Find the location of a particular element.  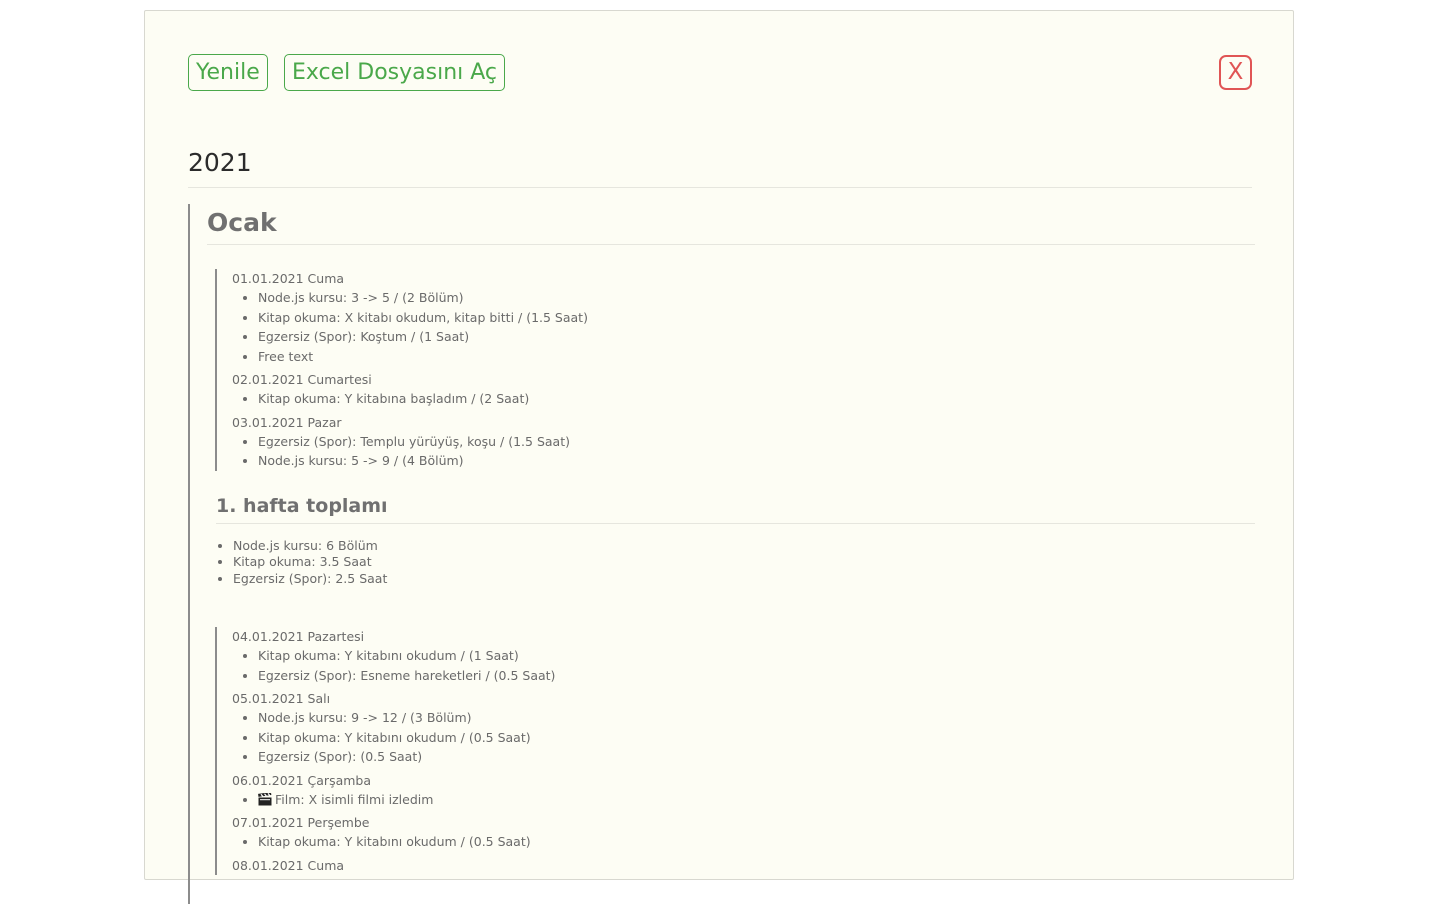

day-date: 07.01.2021 Perşembe is located at coordinates (301, 822).